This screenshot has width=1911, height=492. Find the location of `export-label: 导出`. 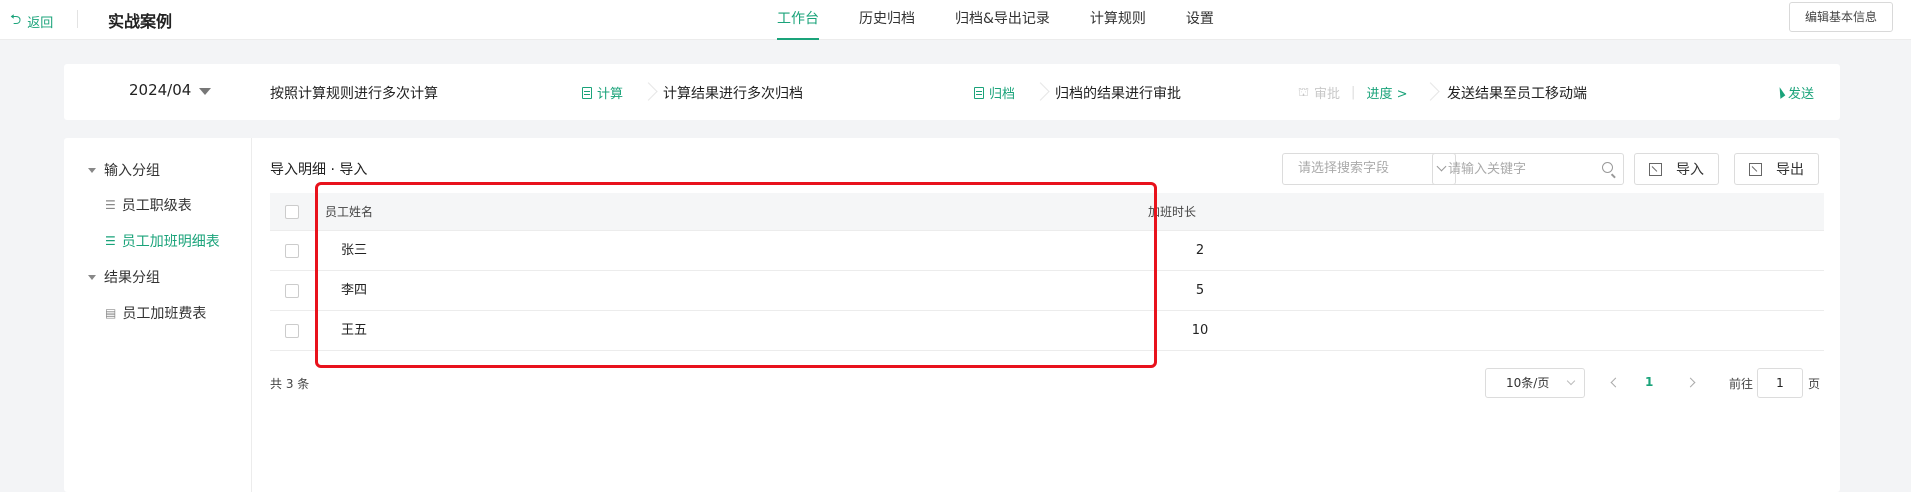

export-label: 导出 is located at coordinates (1790, 170).